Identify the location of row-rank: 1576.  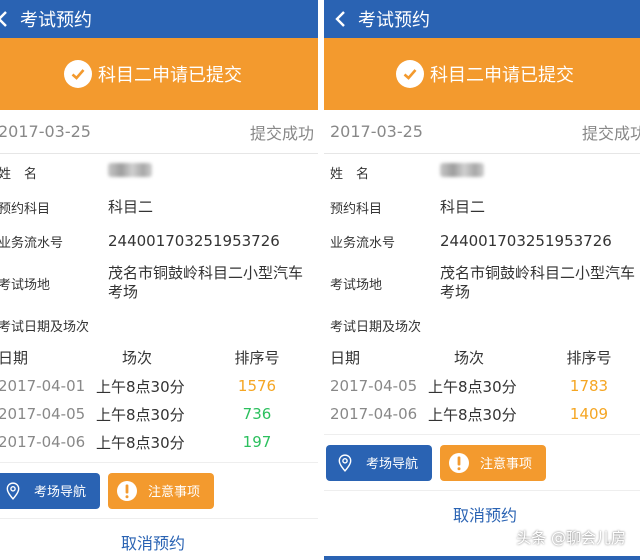
(257, 386).